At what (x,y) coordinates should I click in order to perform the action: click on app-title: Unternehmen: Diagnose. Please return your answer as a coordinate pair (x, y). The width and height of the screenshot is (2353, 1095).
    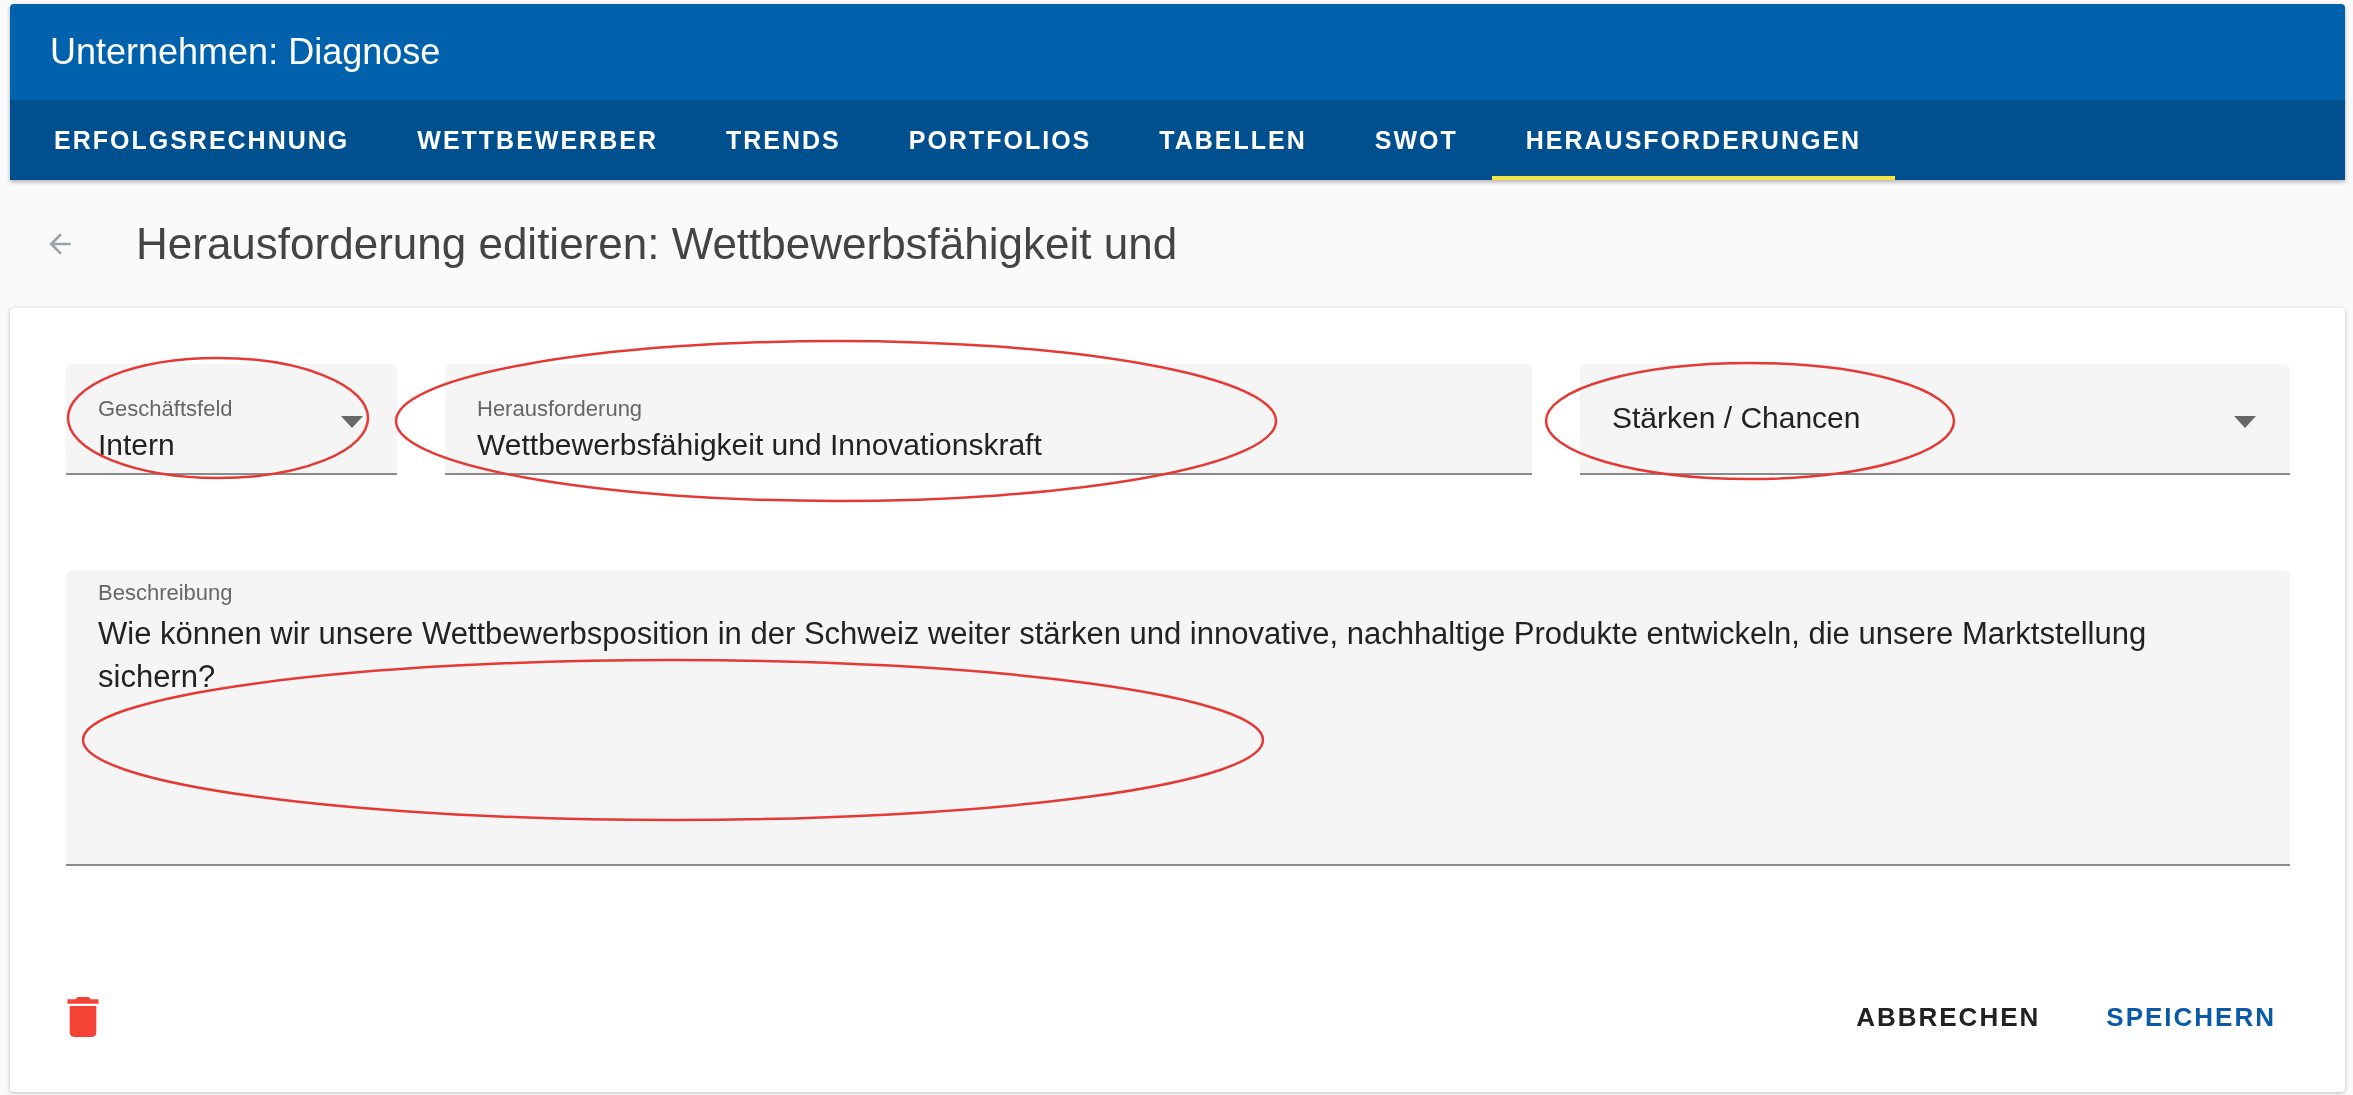
    Looking at the image, I should click on (245, 52).